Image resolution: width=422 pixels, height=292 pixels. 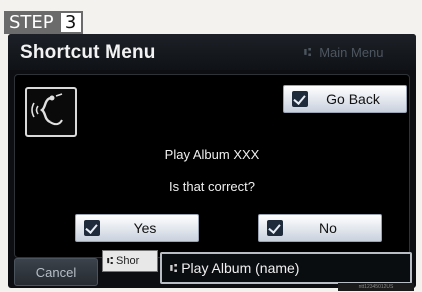 I want to click on voice-recognition-icon, so click(x=51, y=112).